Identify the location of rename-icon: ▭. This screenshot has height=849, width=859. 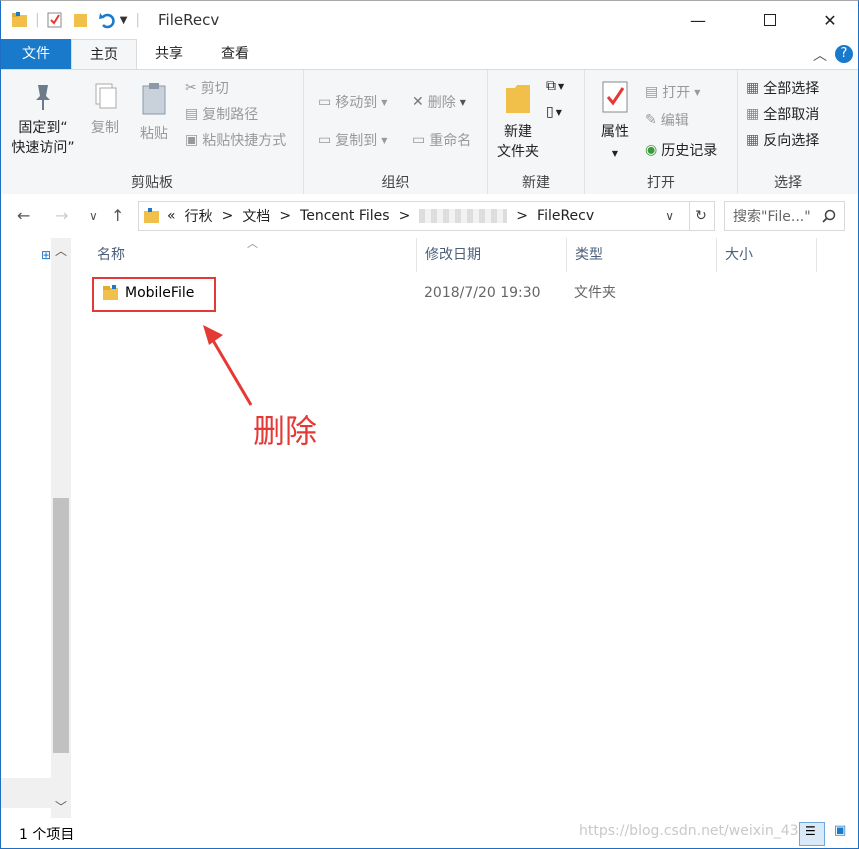
(419, 140).